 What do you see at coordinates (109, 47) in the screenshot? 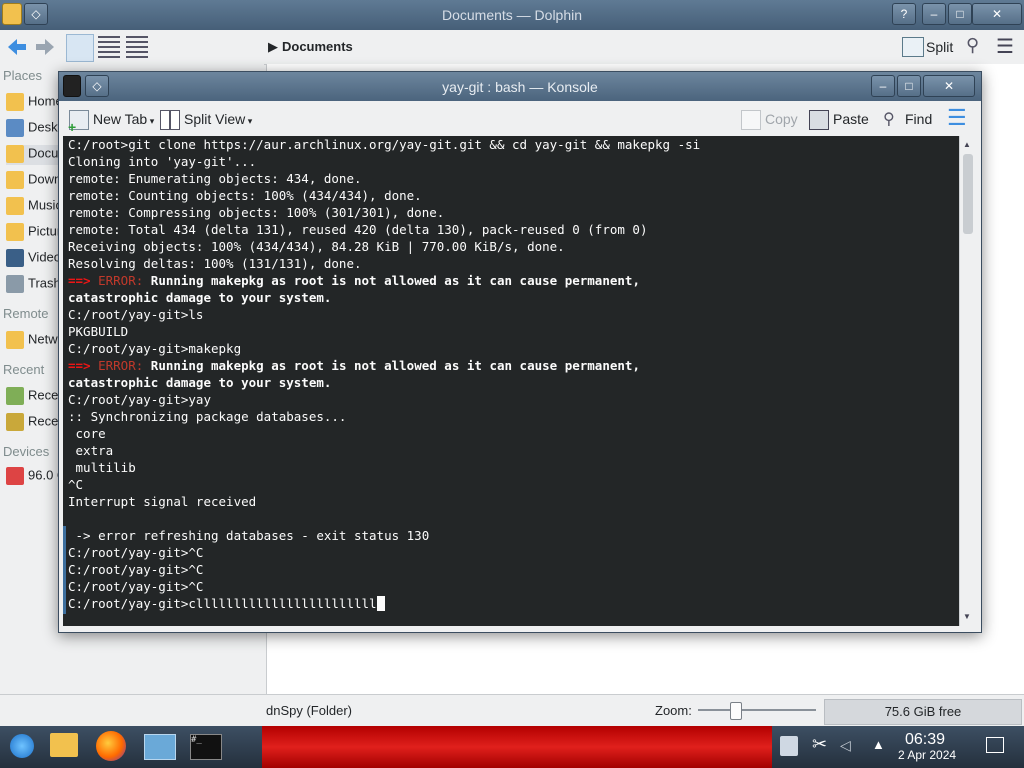
I see `compact-view-icon` at bounding box center [109, 47].